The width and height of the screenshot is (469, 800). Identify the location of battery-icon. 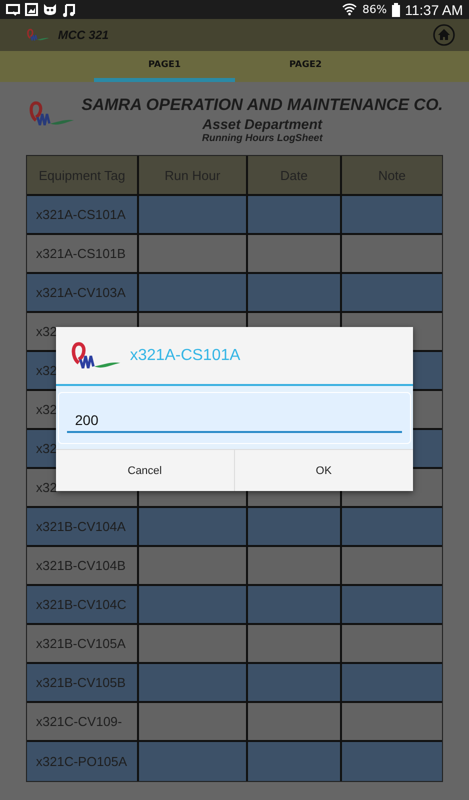
(396, 9).